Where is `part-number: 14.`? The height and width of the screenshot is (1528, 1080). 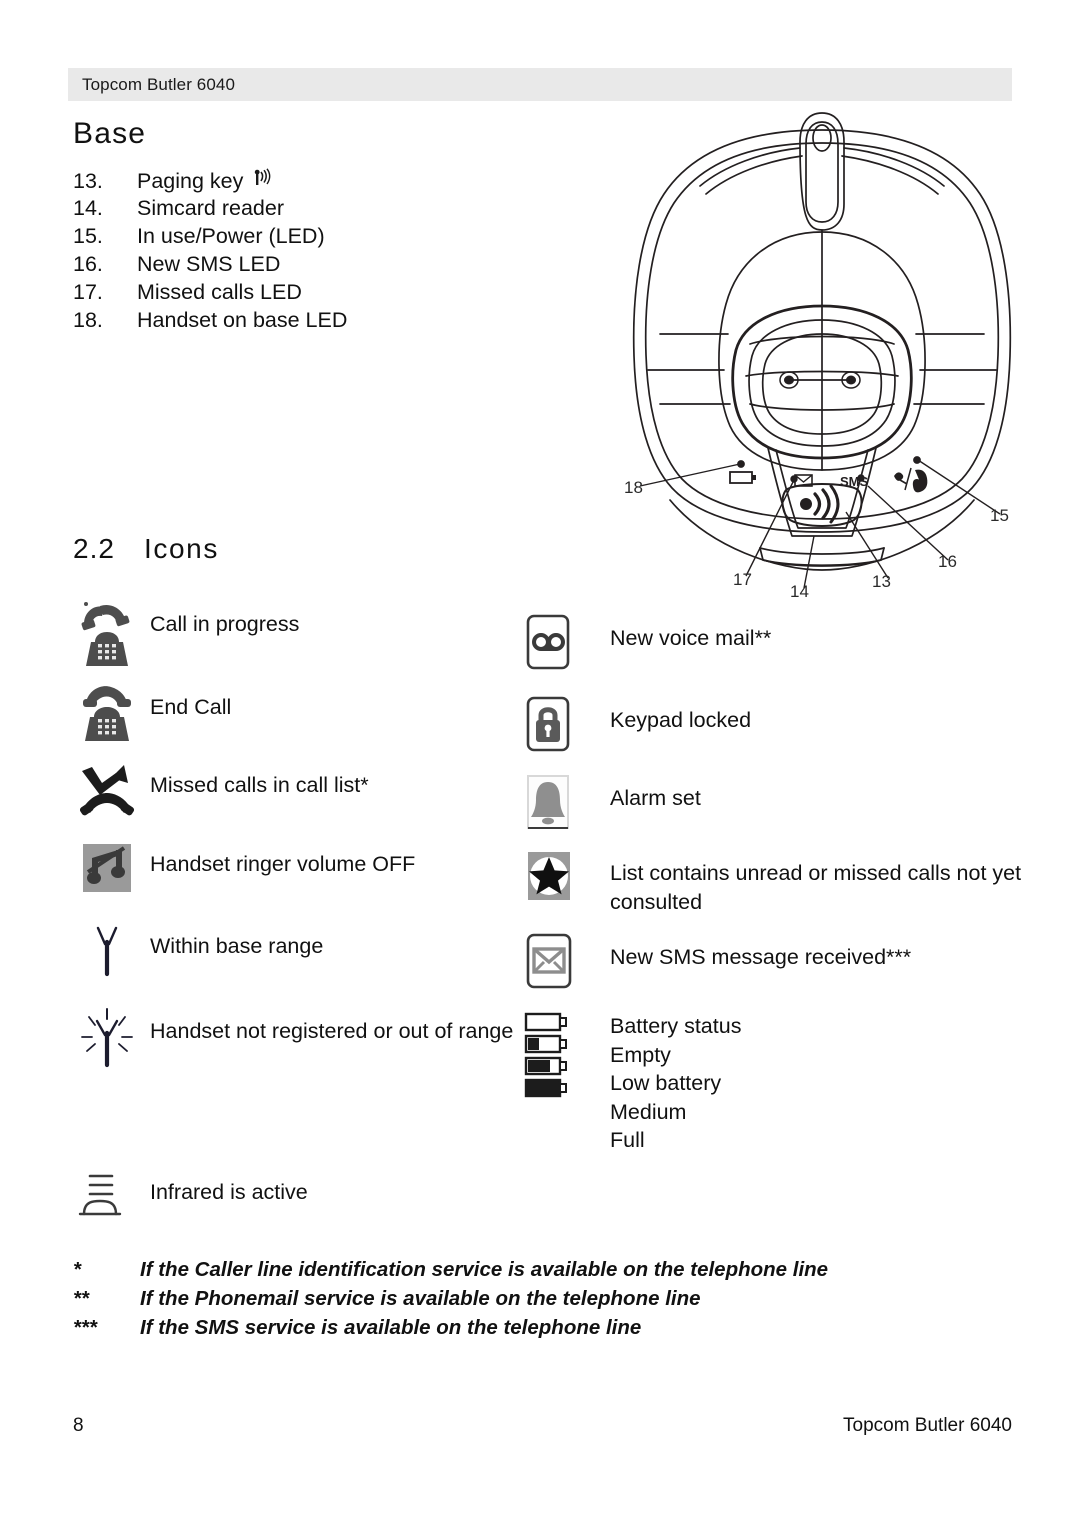 part-number: 14. is located at coordinates (88, 208).